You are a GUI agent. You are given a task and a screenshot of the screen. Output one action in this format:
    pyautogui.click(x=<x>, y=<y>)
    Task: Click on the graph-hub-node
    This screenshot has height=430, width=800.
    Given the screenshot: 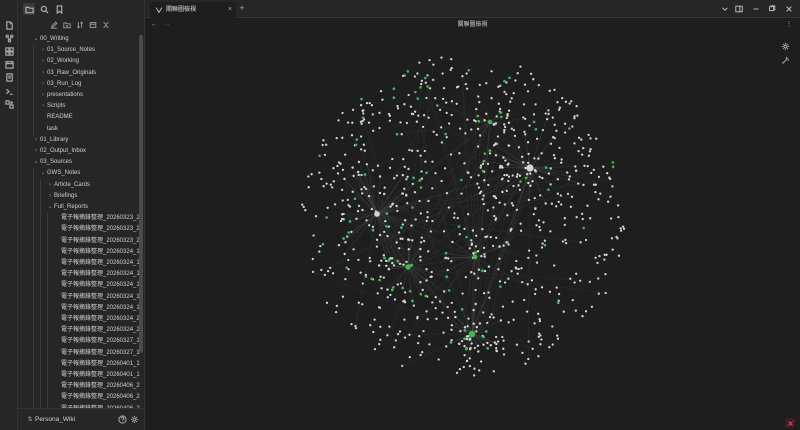 What is the action you would take?
    pyautogui.click(x=530, y=168)
    